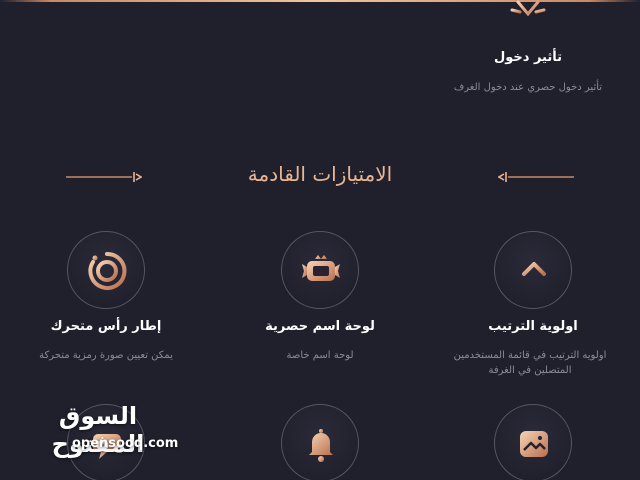 Image resolution: width=640 pixels, height=480 pixels. Describe the element at coordinates (125, 443) in the screenshot. I see `watermark-latin-text: opensooq.com` at that location.